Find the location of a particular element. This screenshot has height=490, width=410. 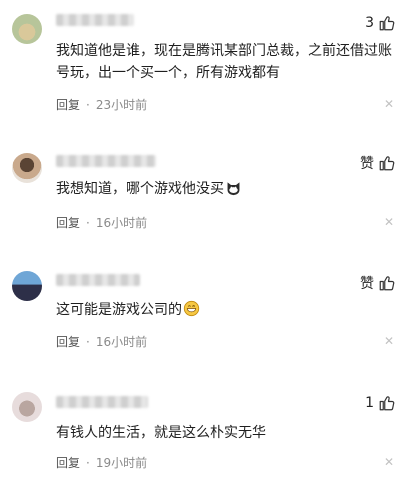

comment-text: 有钱人的生活，就是这么朴实无华 is located at coordinates (161, 433).